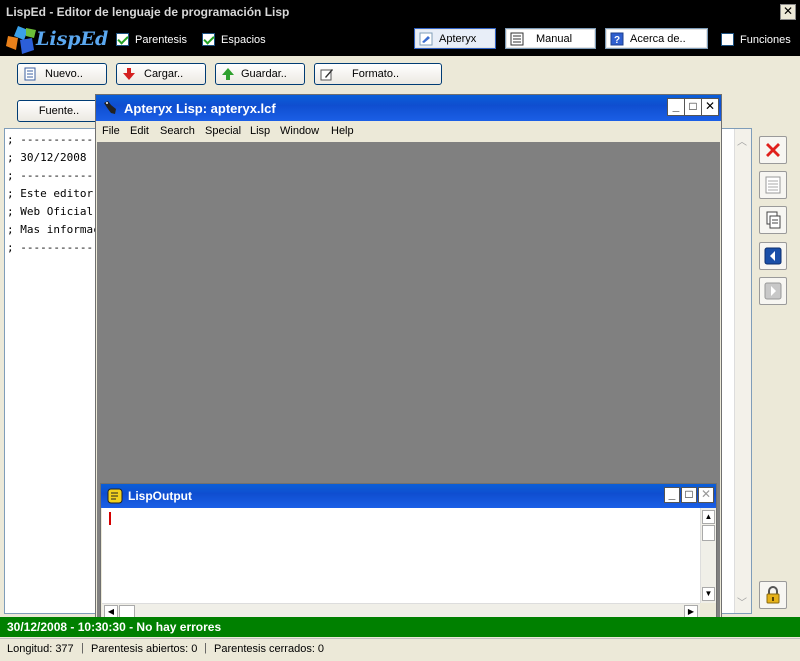  I want to click on apteryx-button-label: Apteryx, so click(458, 38).